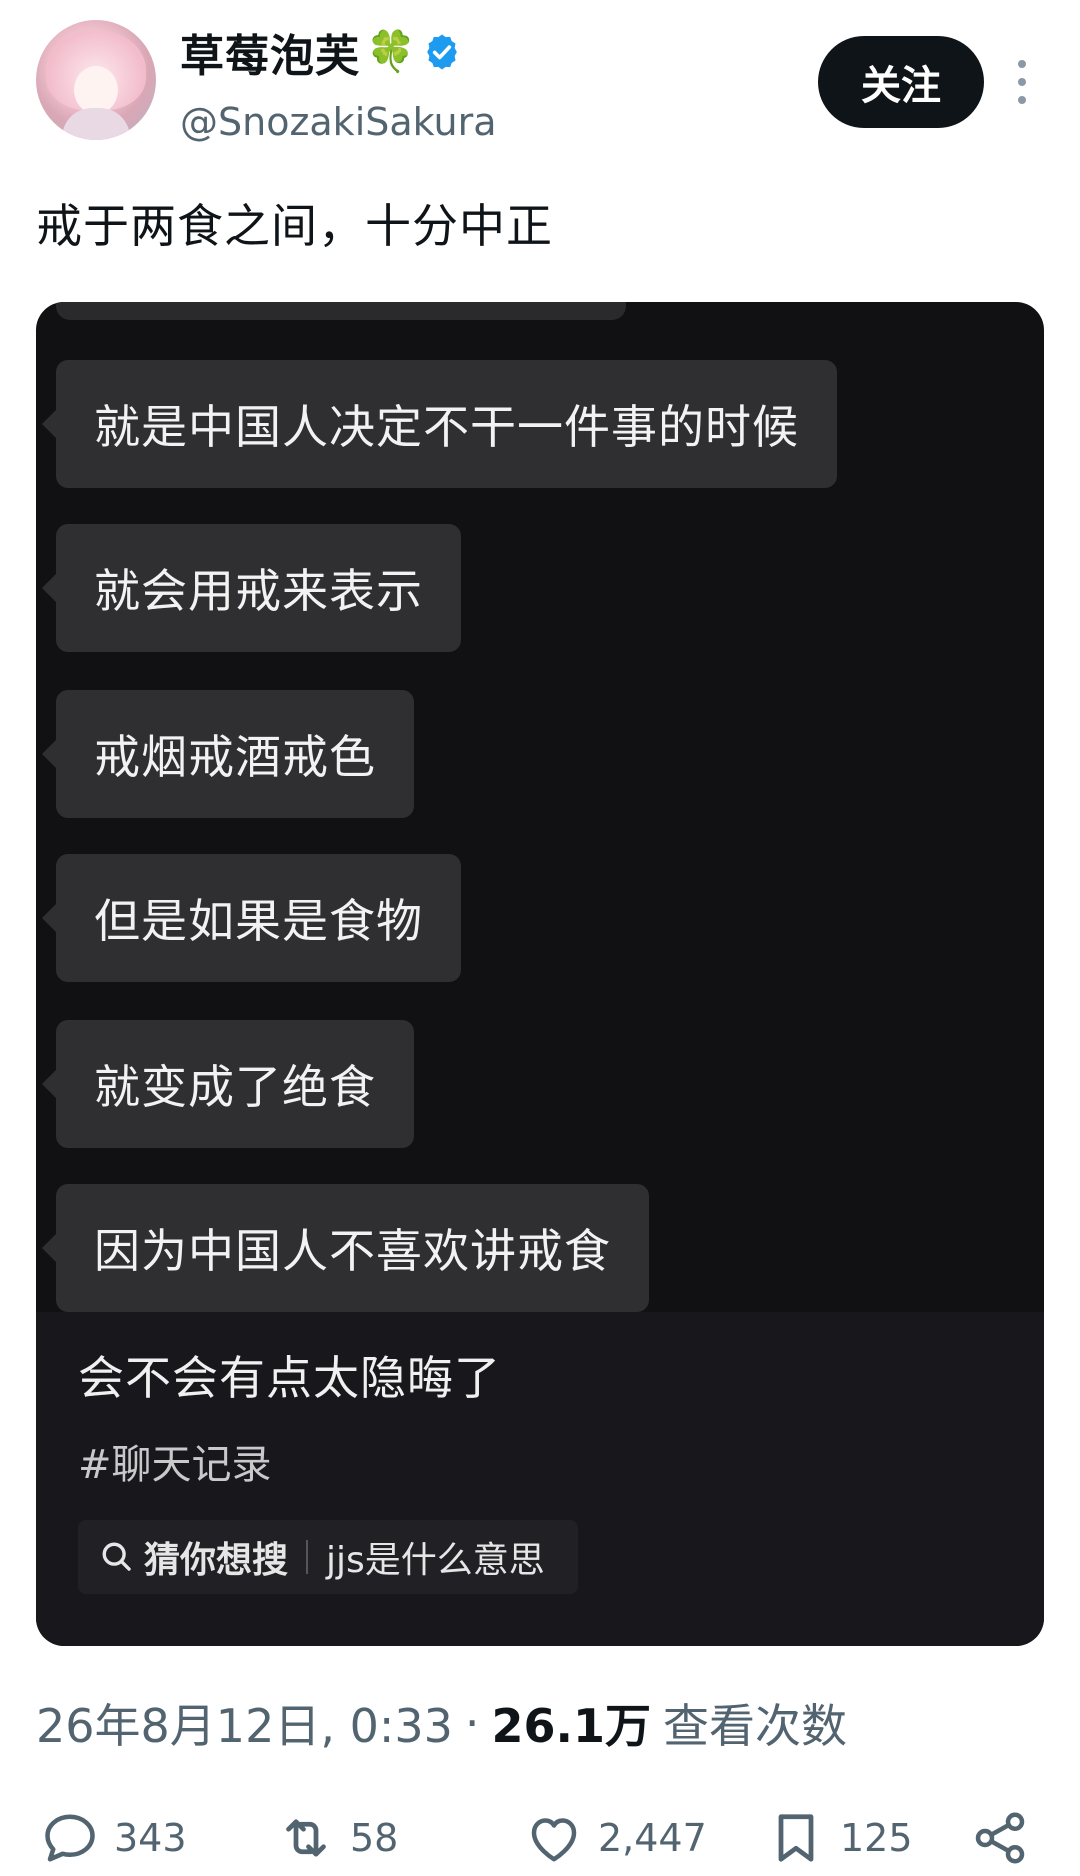  Describe the element at coordinates (337, 1838) in the screenshot. I see `retweet-button: 58` at that location.